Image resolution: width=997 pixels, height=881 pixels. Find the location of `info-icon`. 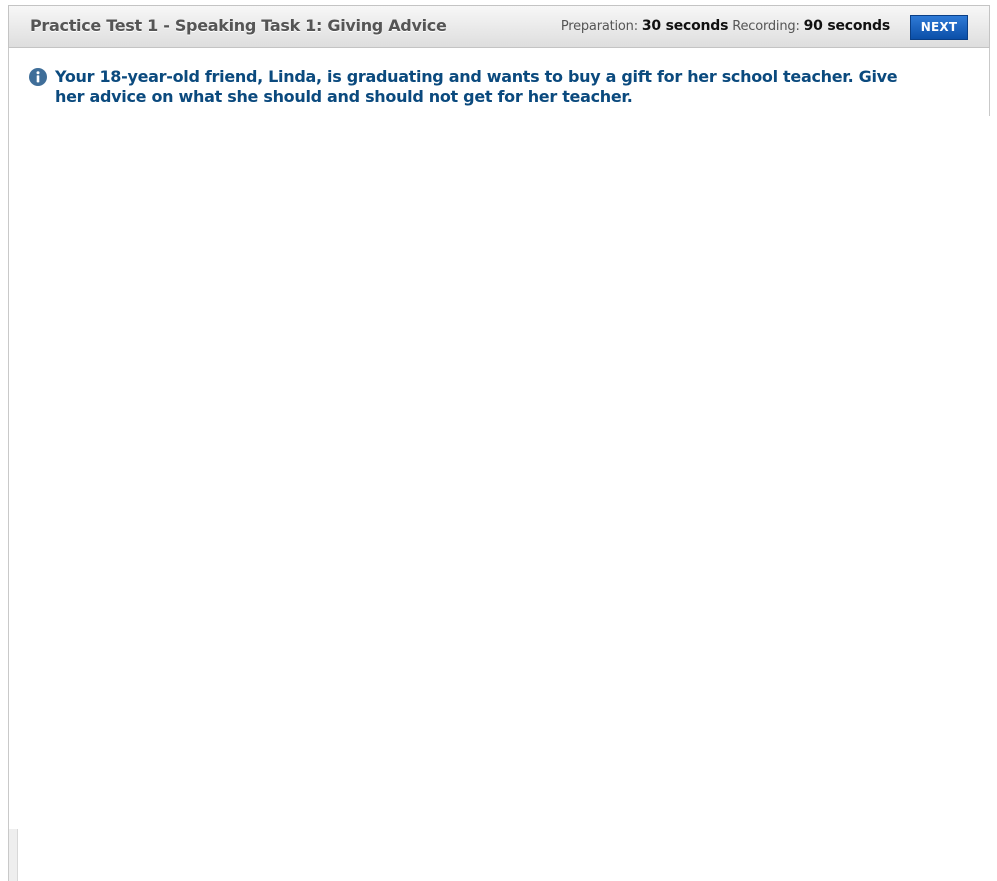

info-icon is located at coordinates (38, 77).